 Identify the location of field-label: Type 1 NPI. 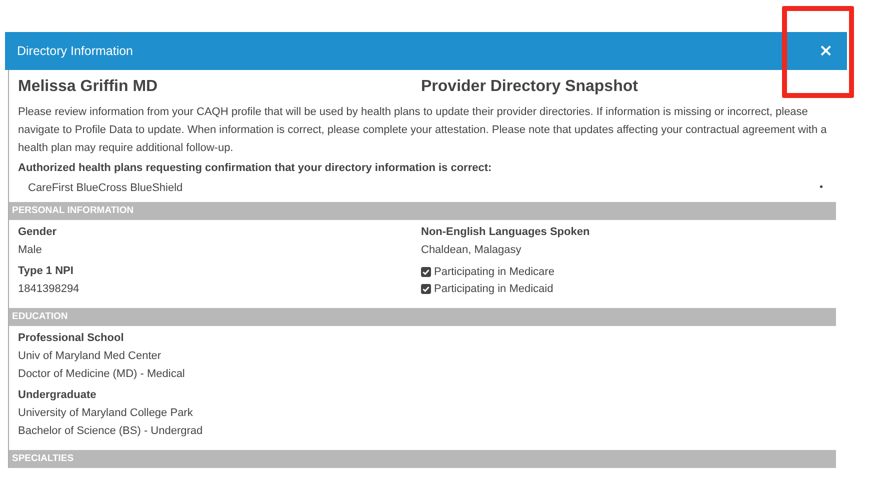
(46, 271).